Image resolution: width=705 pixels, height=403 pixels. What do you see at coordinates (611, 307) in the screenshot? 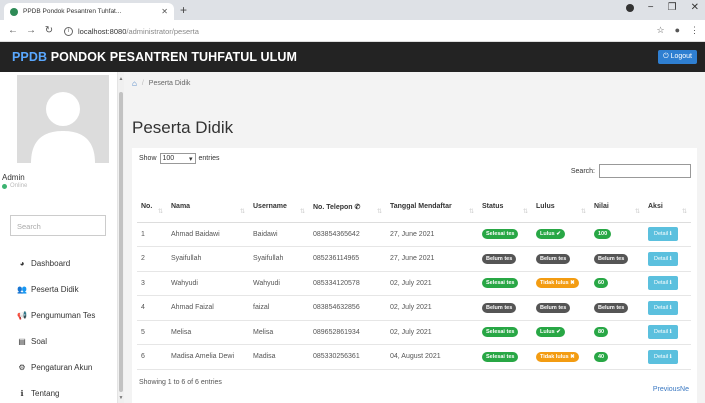
I see `nilai-badge: Belum tes` at bounding box center [611, 307].